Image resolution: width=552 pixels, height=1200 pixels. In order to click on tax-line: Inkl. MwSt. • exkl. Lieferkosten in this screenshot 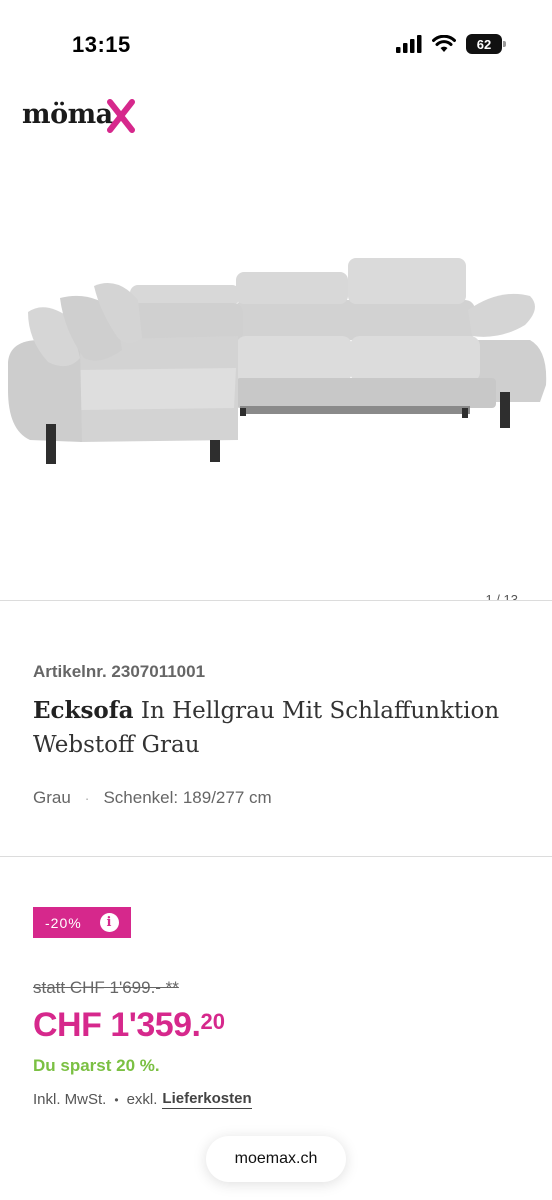, I will do `click(142, 1099)`.